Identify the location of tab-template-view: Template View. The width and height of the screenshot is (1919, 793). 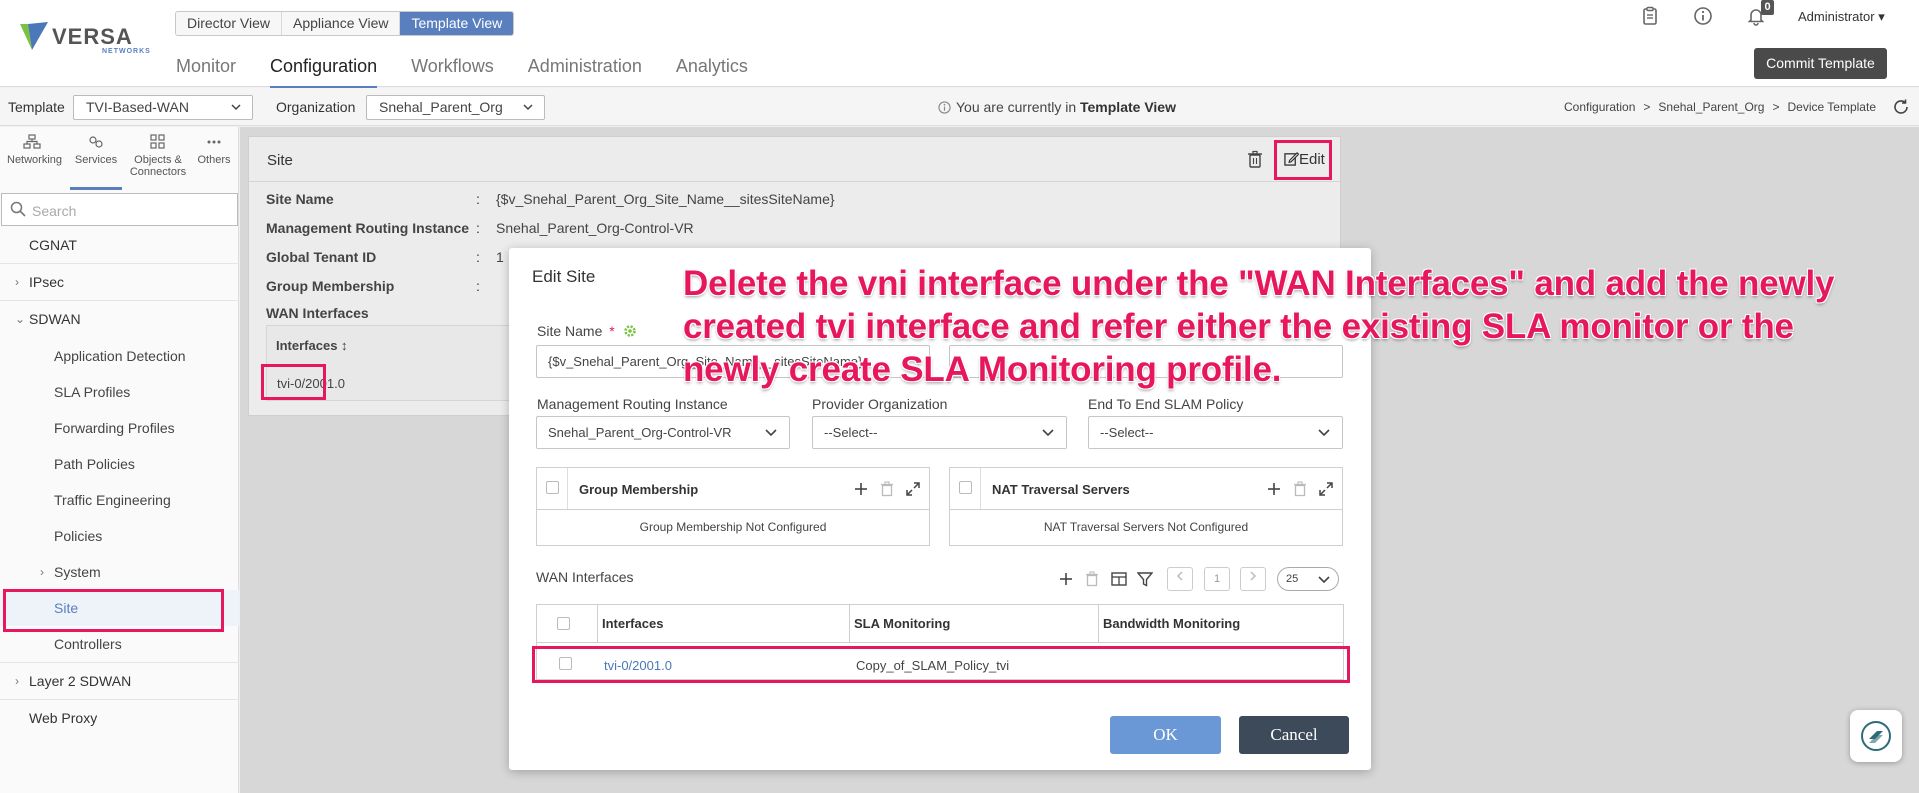
(457, 23).